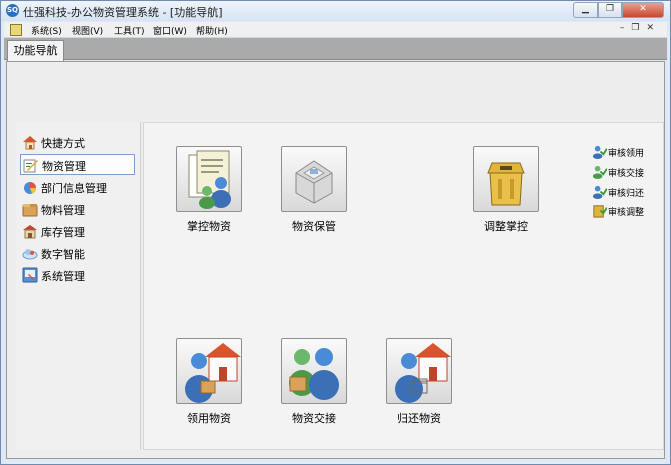  I want to click on audit-use-link: 审核领用, so click(622, 152).